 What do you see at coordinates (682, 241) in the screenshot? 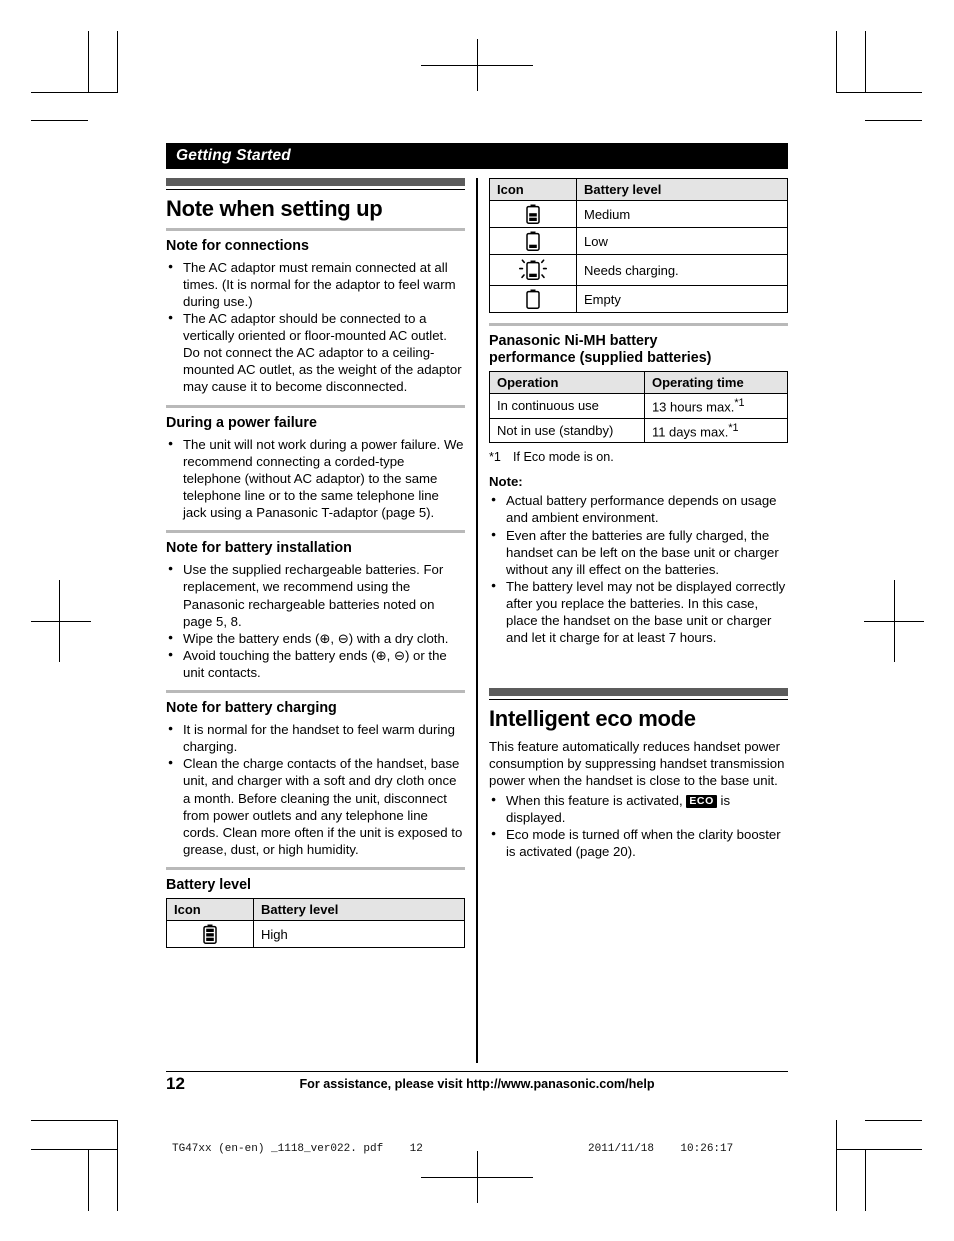
I see `battery-level-value: Low` at bounding box center [682, 241].